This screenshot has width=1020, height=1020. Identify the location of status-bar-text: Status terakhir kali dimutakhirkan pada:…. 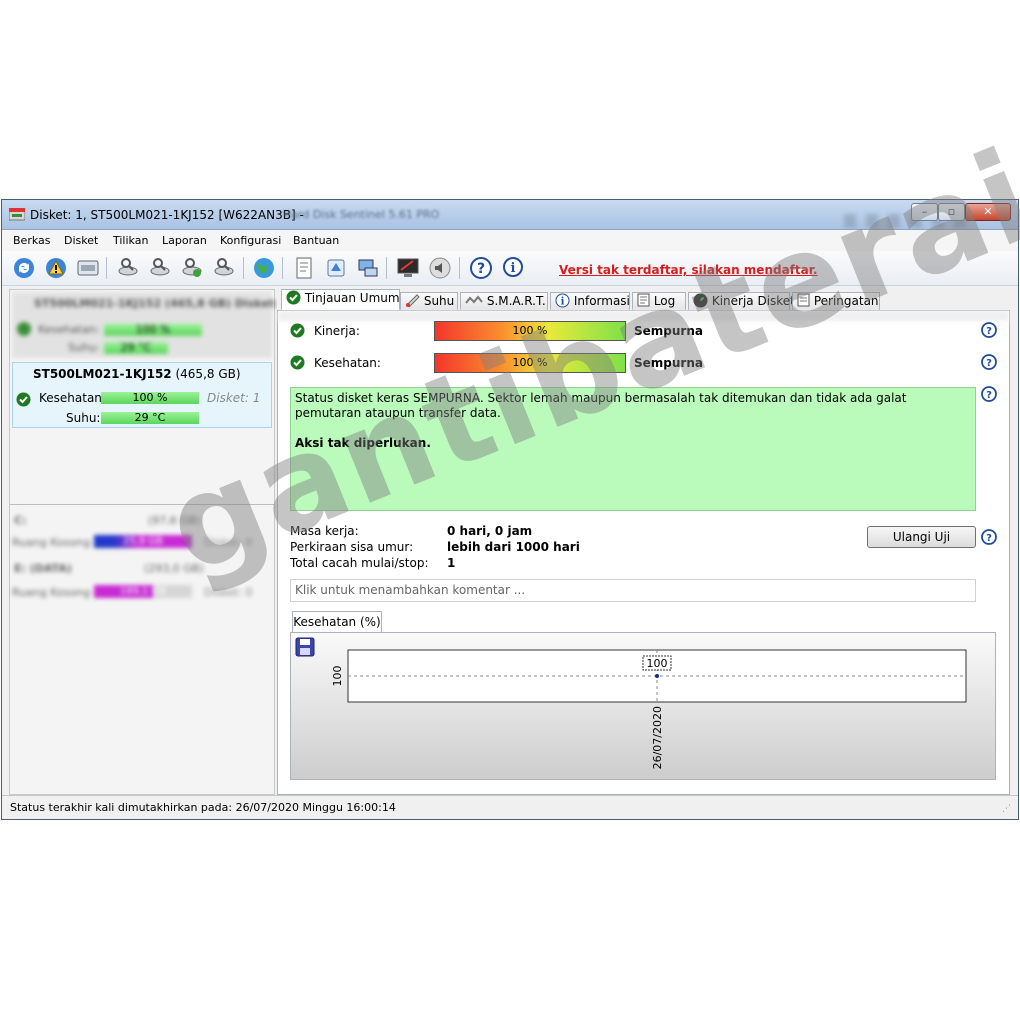
(203, 807).